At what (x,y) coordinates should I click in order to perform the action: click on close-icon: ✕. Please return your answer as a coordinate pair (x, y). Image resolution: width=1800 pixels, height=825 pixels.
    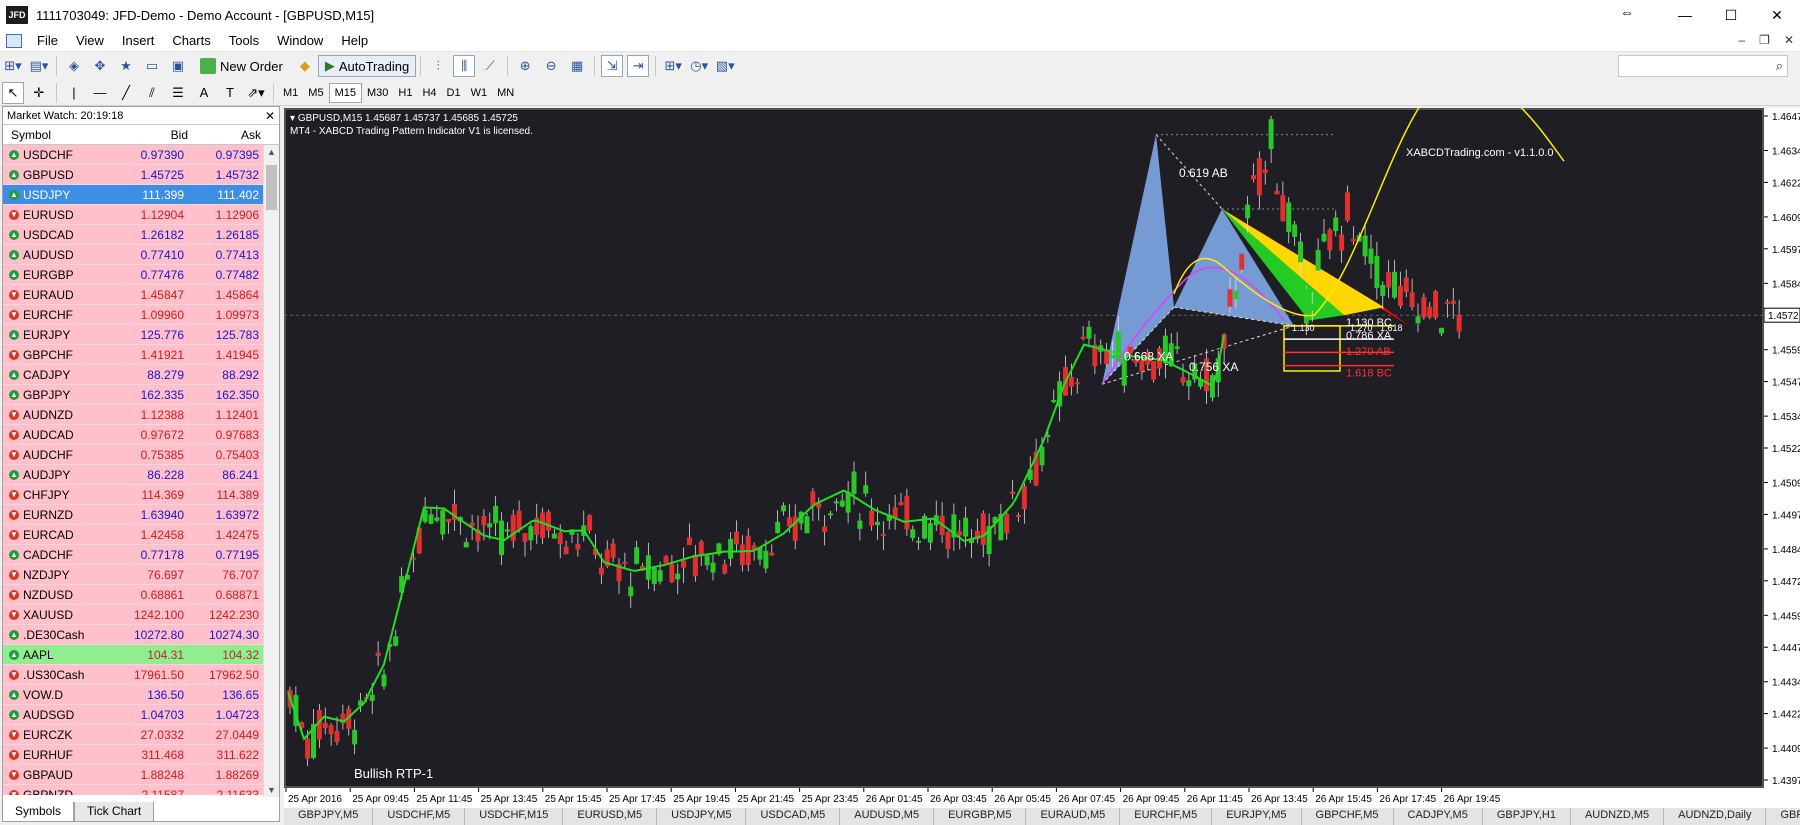
    Looking at the image, I should click on (270, 116).